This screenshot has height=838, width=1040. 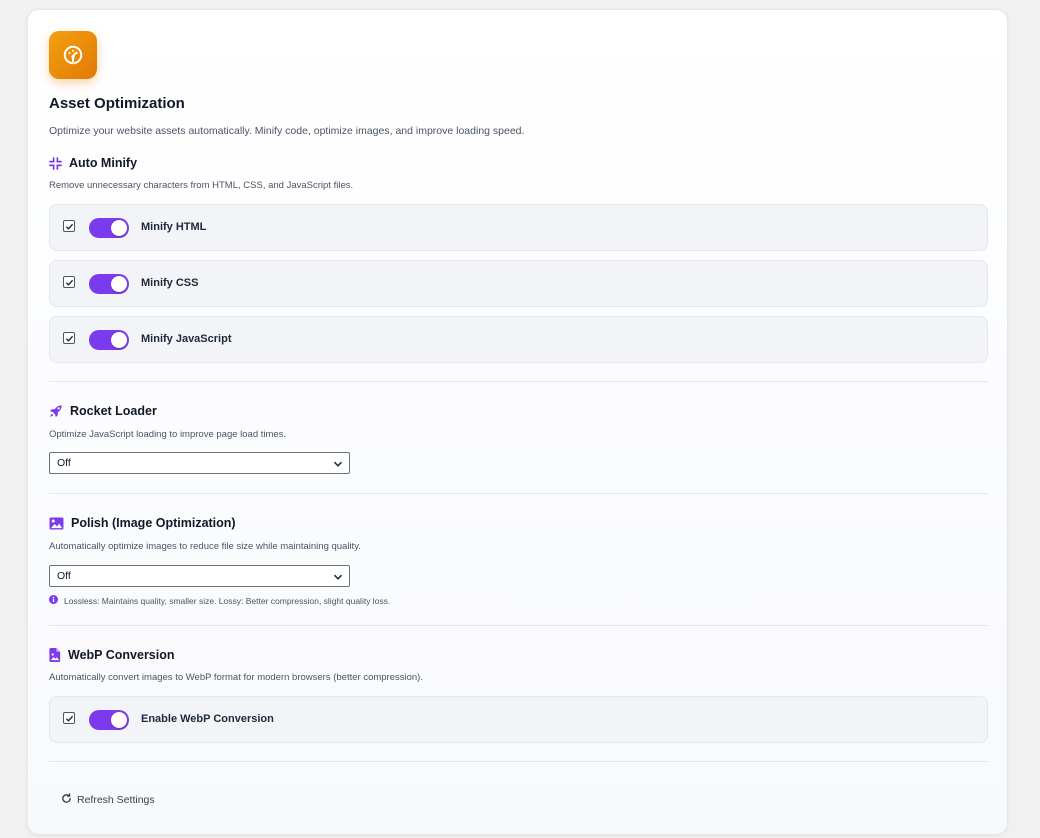 What do you see at coordinates (103, 163) in the screenshot?
I see `auto-minify-title: Auto Minify` at bounding box center [103, 163].